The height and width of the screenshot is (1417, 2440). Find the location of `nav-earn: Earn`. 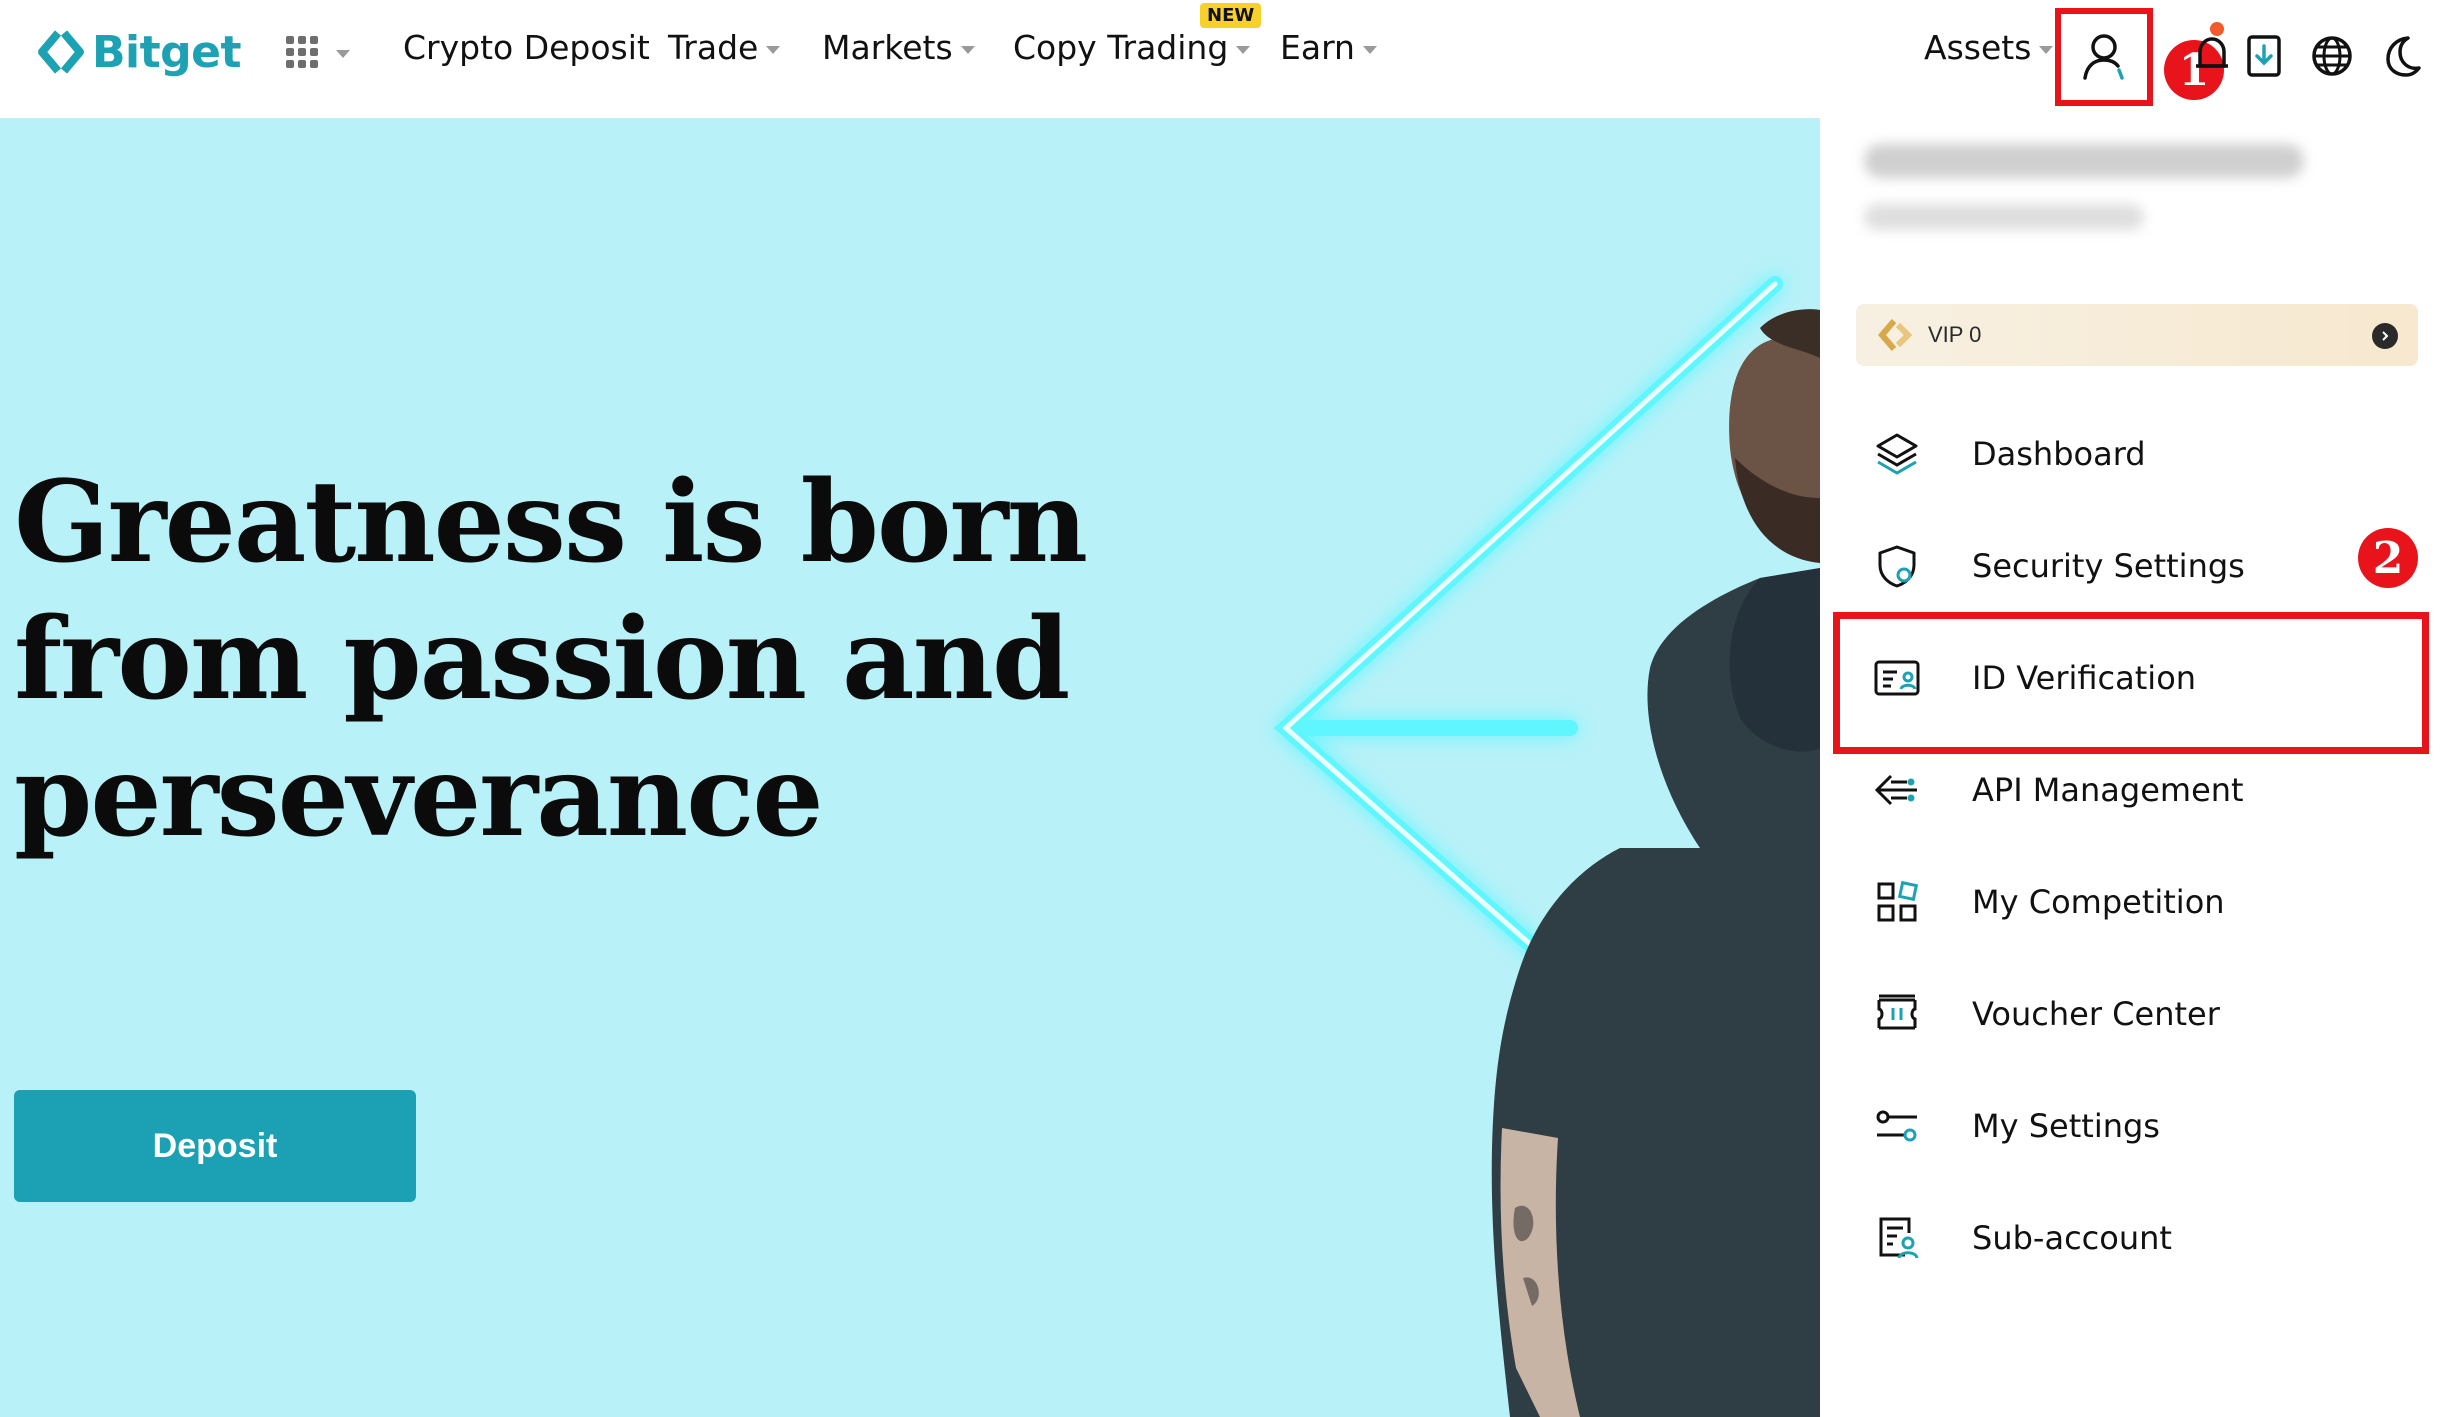

nav-earn: Earn is located at coordinates (1328, 47).